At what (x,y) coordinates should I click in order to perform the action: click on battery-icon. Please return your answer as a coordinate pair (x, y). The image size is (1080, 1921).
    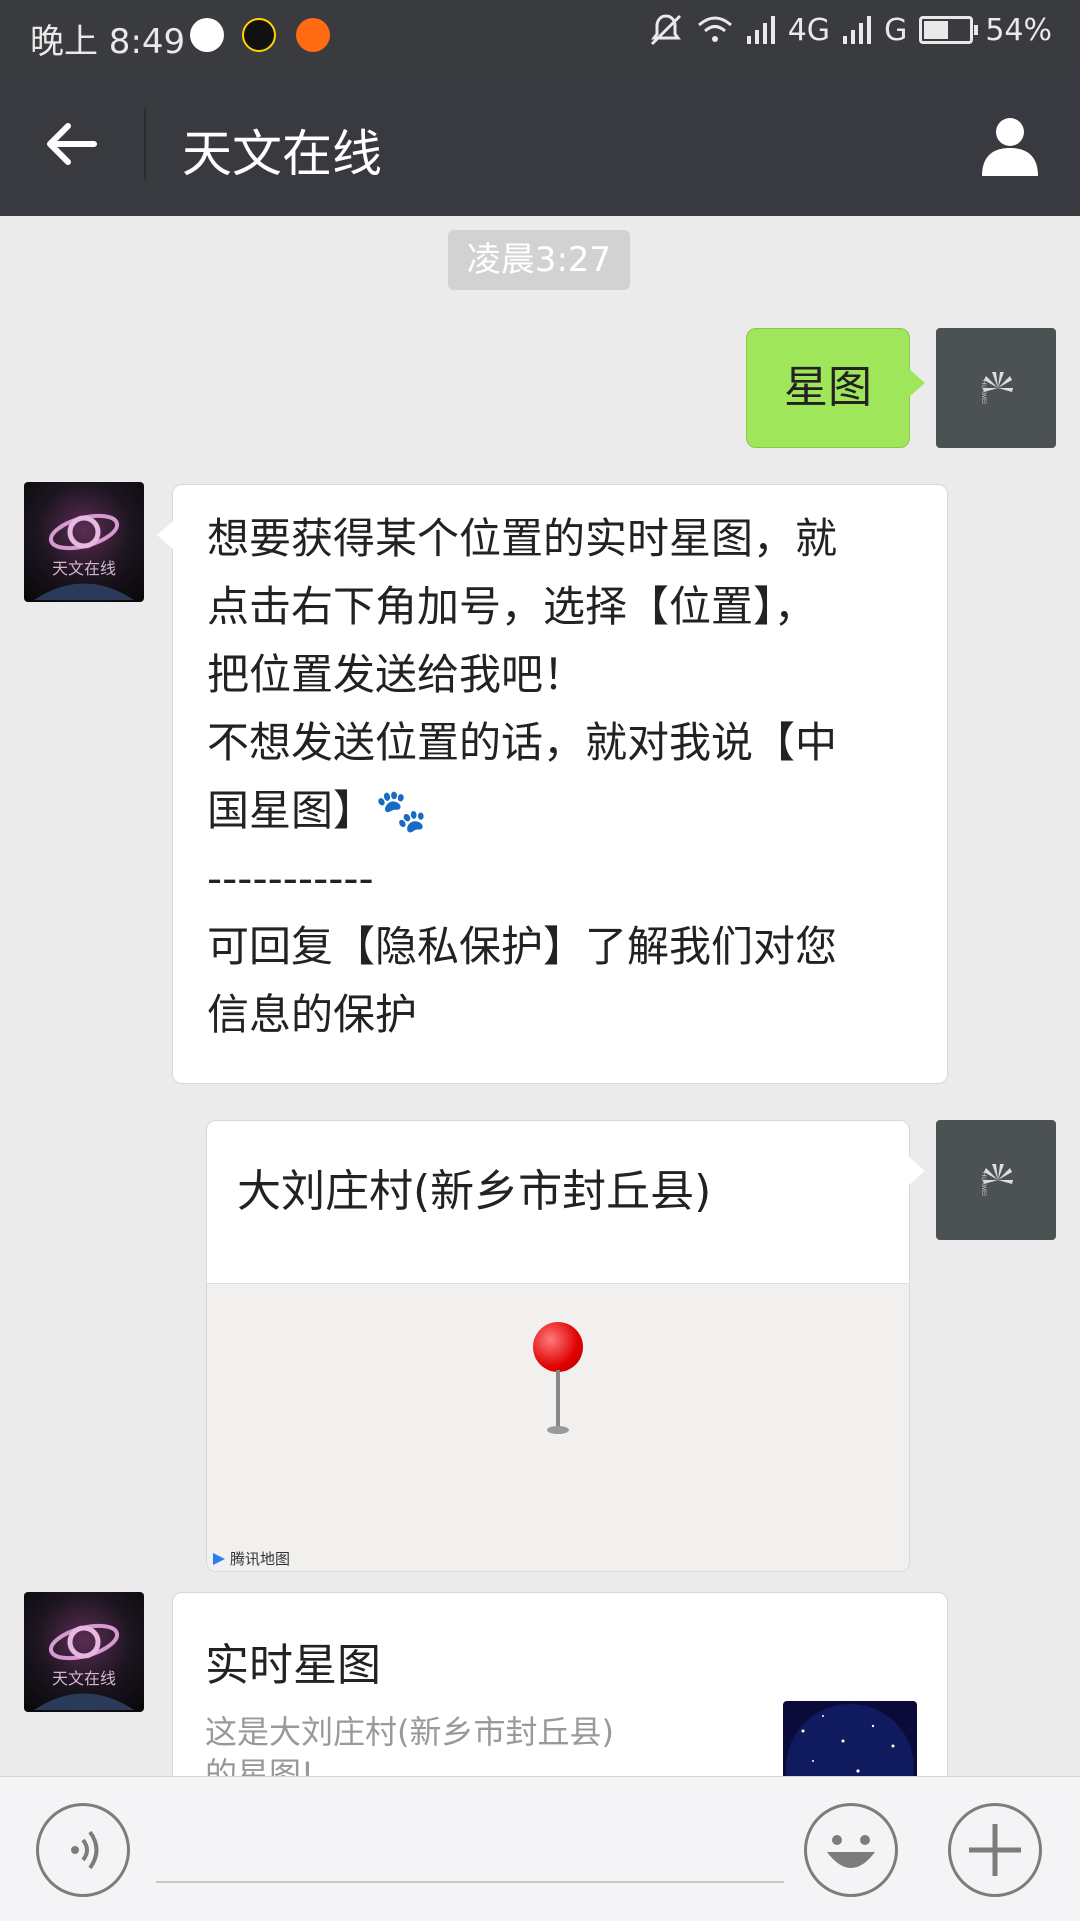
    Looking at the image, I should click on (949, 30).